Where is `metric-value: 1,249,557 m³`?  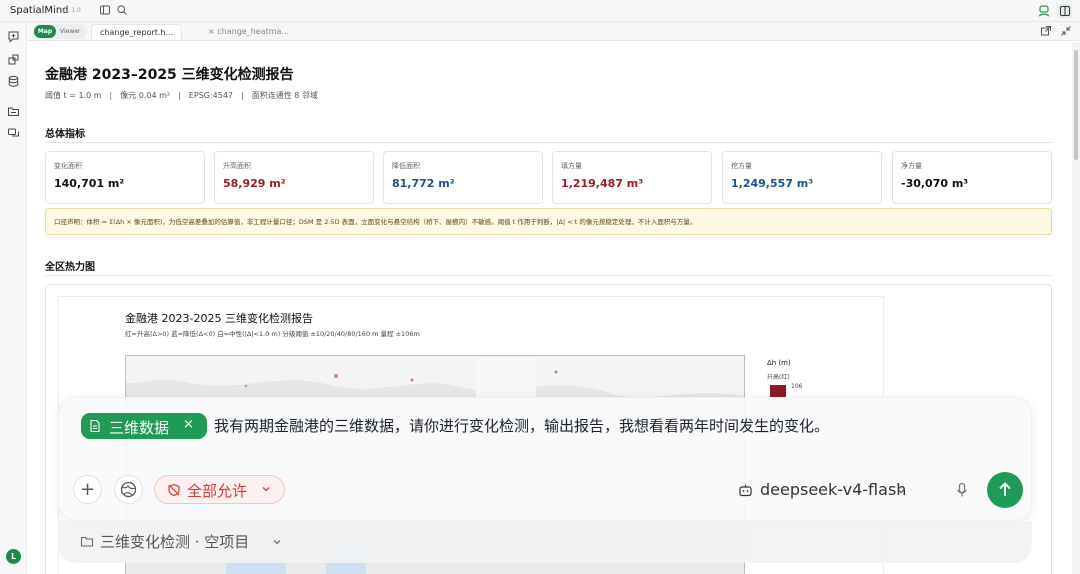
metric-value: 1,249,557 m³ is located at coordinates (772, 183).